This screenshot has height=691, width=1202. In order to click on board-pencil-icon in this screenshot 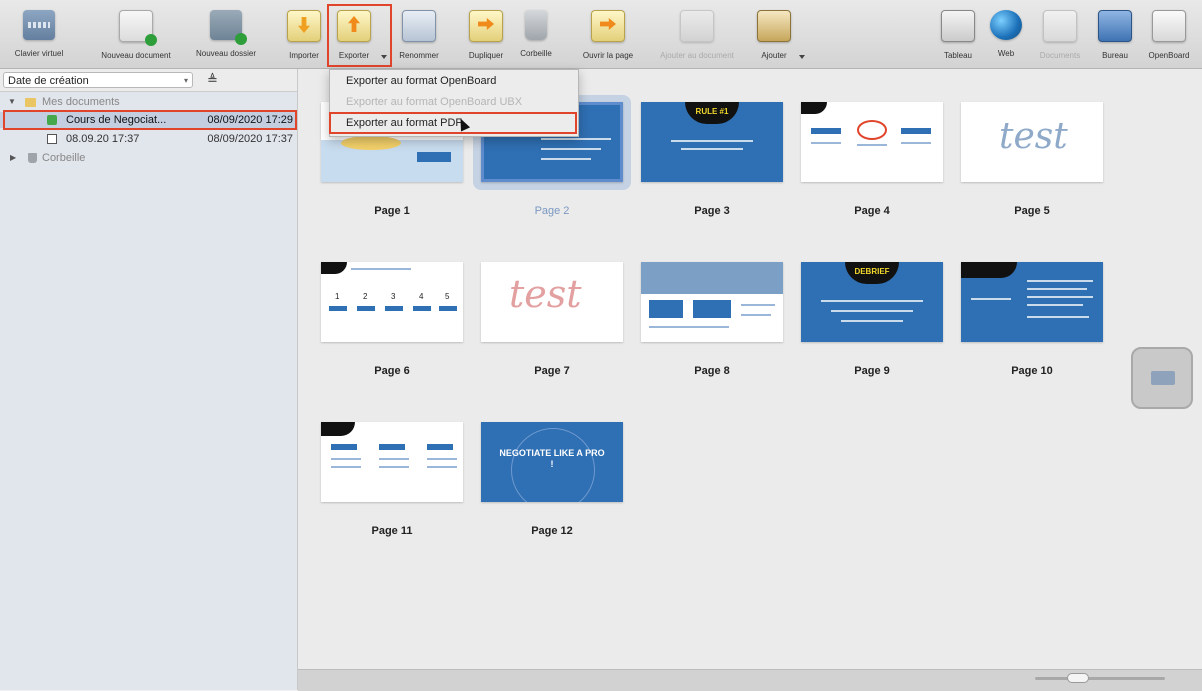, I will do `click(958, 26)`.